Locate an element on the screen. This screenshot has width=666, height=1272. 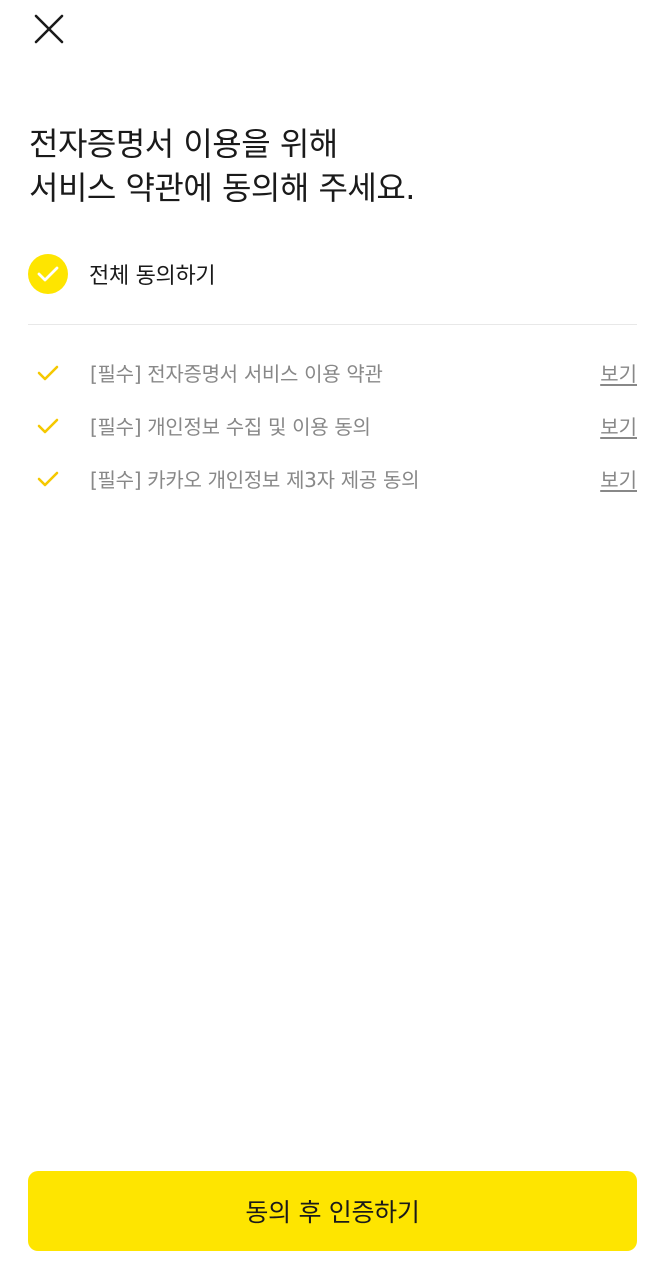
check-circle-icon is located at coordinates (48, 274).